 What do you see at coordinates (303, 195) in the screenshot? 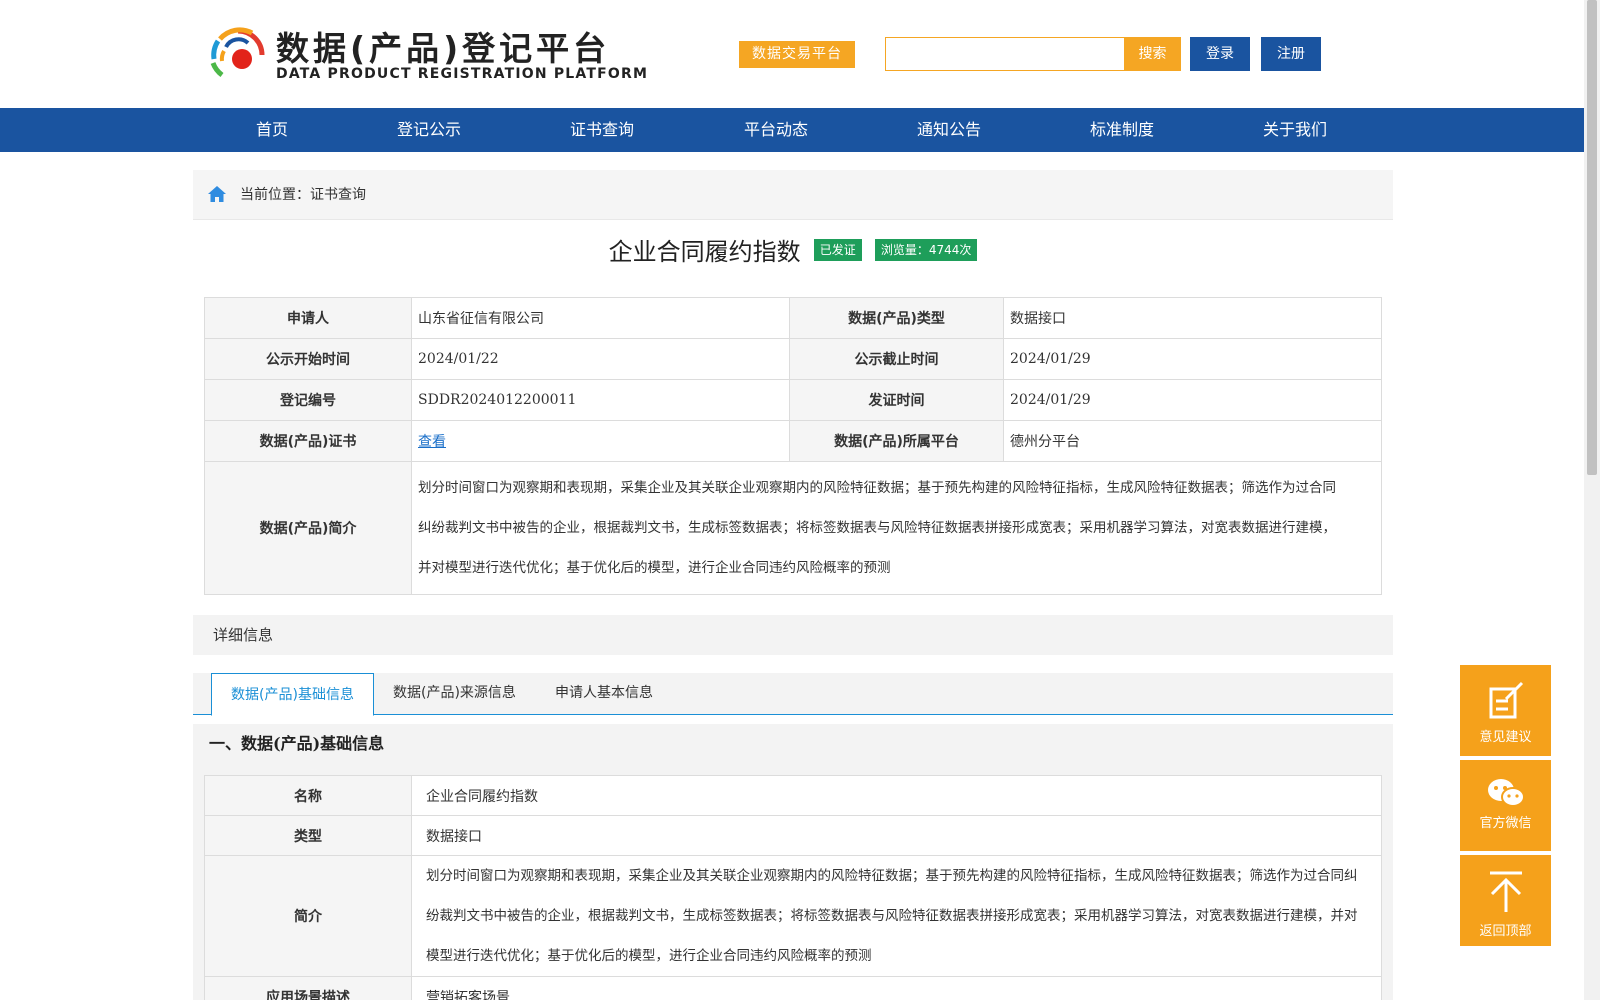
I see `breadcrumb-text: 当前位置：证书查询` at bounding box center [303, 195].